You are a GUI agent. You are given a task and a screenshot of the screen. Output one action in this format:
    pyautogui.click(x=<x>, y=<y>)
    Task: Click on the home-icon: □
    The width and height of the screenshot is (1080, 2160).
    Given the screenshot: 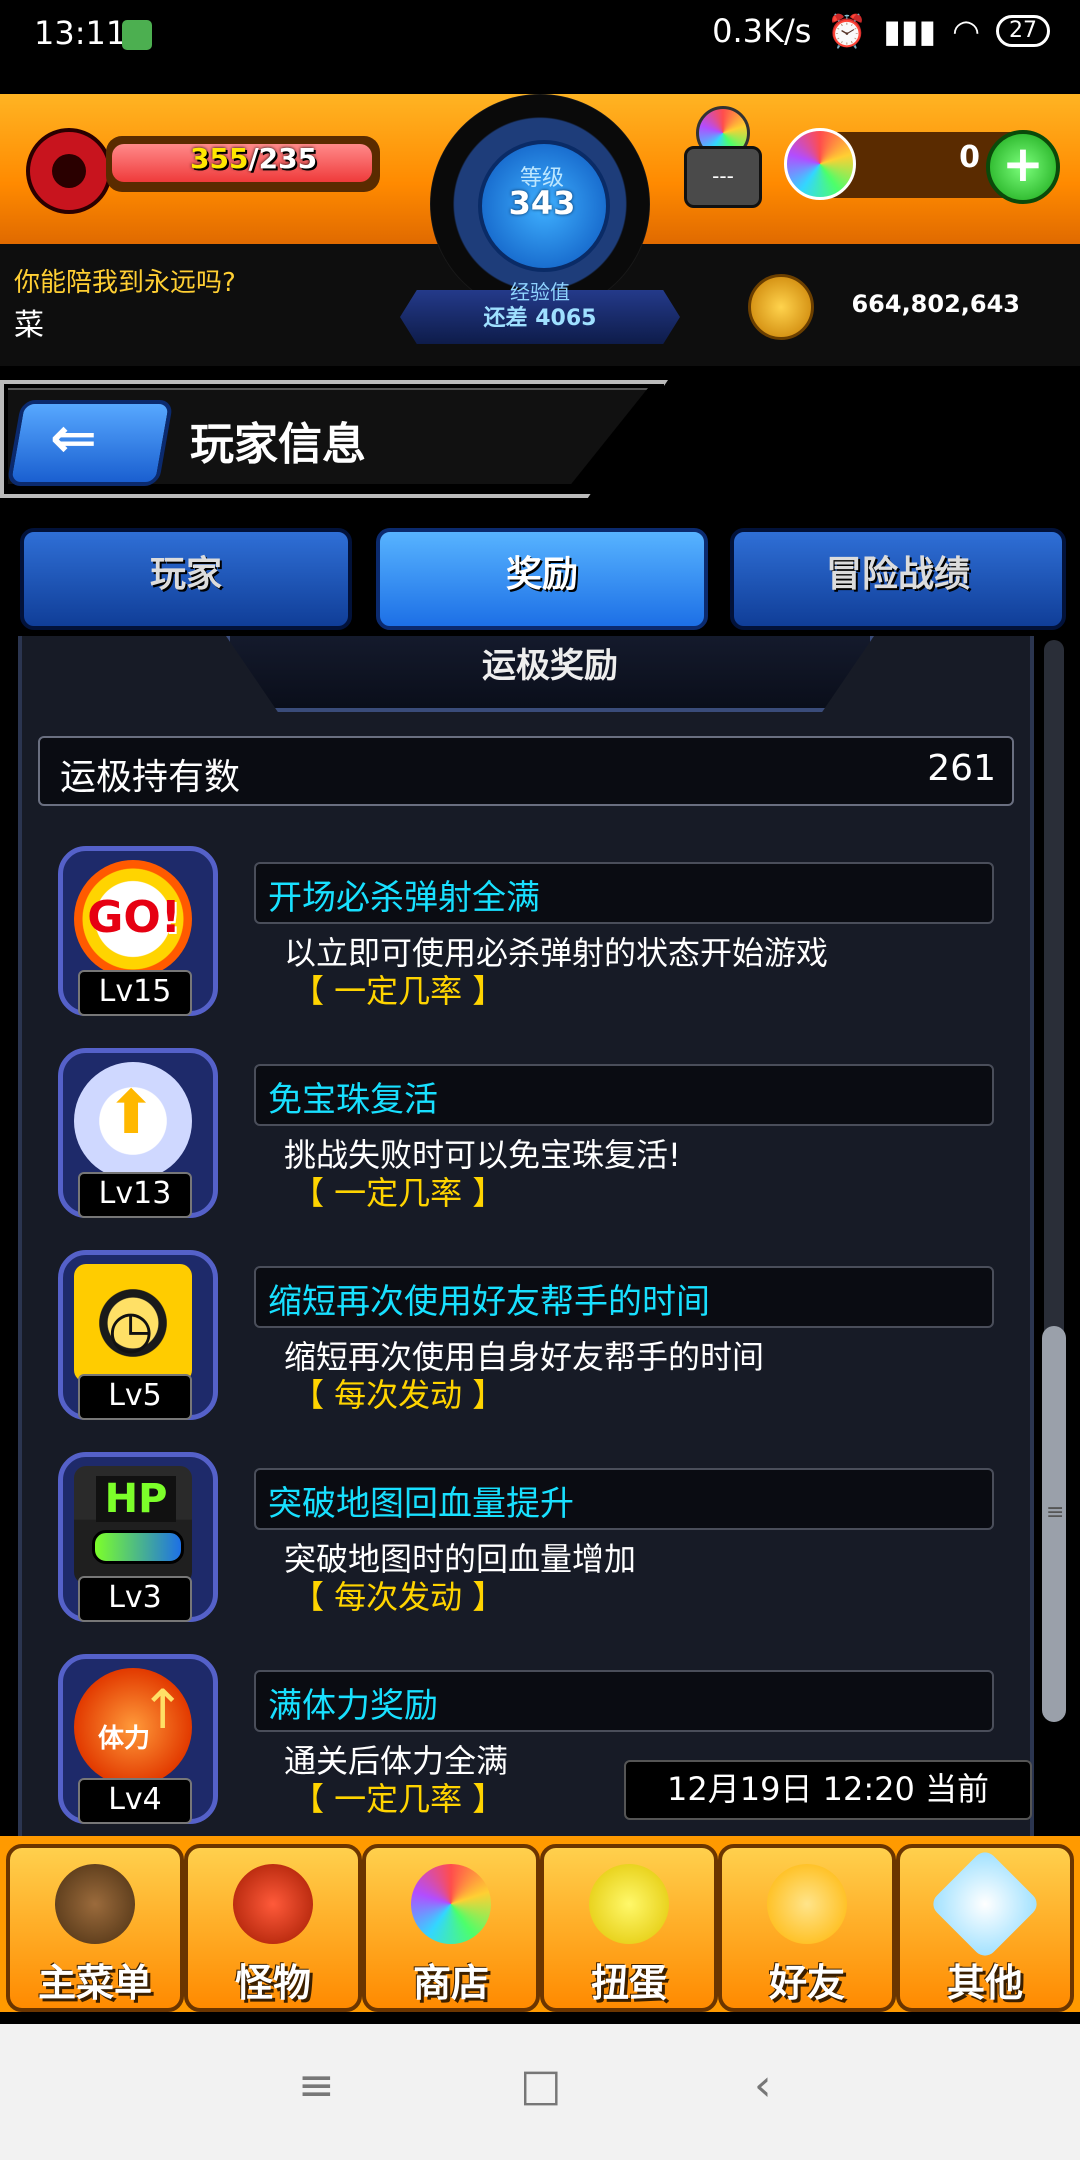 What is the action you would take?
    pyautogui.click(x=541, y=2085)
    